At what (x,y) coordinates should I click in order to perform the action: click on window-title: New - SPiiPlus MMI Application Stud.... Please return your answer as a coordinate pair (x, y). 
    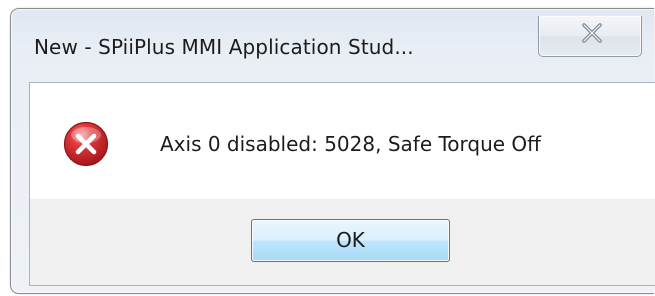
    Looking at the image, I should click on (224, 47).